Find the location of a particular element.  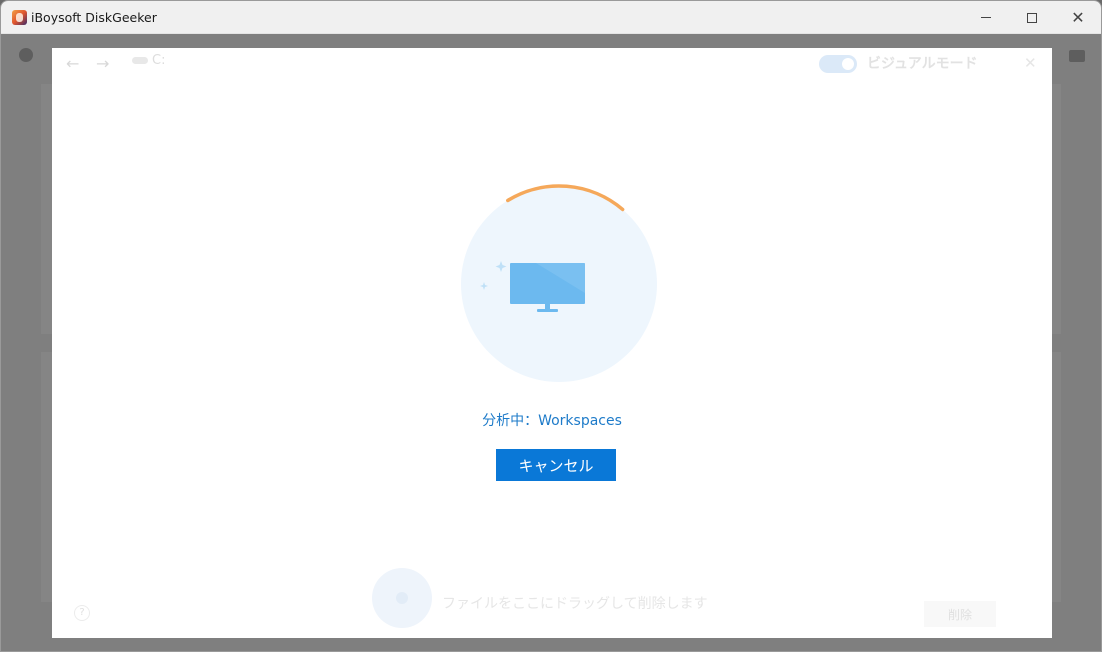

delete-button: 削除 is located at coordinates (960, 614).